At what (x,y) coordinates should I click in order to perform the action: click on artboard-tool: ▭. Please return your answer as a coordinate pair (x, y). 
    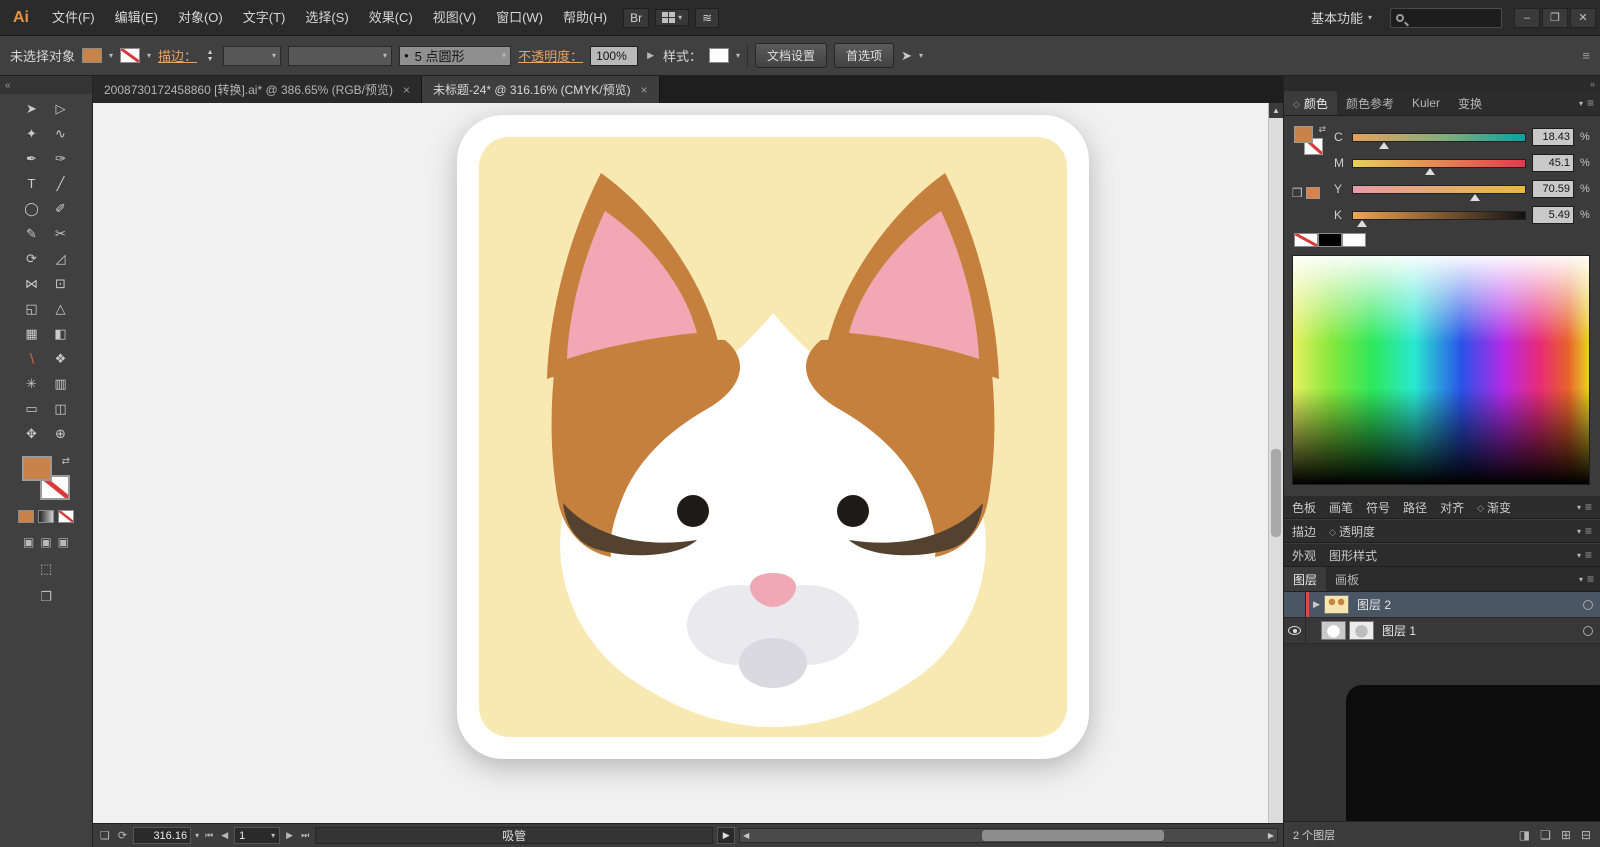
    Looking at the image, I should click on (31, 408).